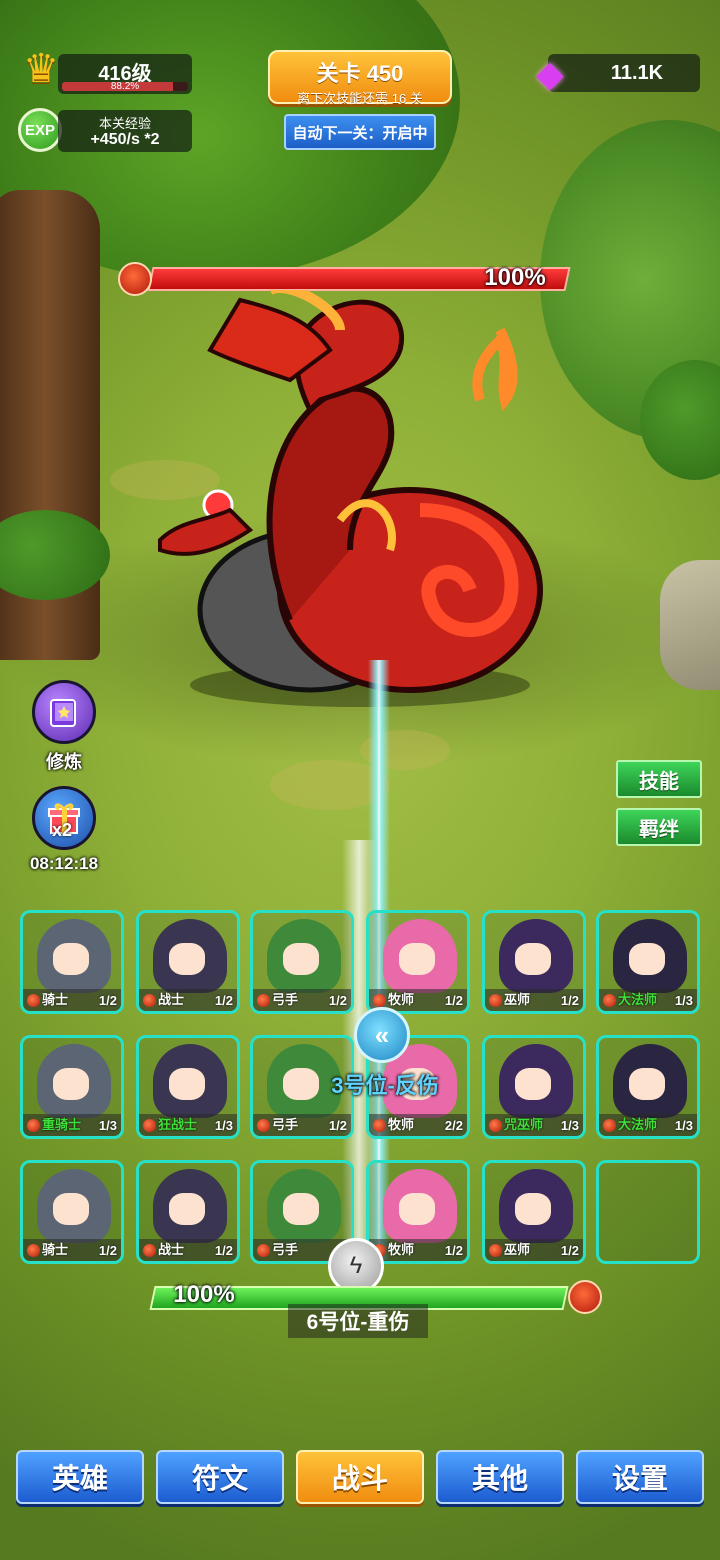 This screenshot has height=1560, width=720. What do you see at coordinates (524, 1124) in the screenshot?
I see `hero-name: 咒巫师` at bounding box center [524, 1124].